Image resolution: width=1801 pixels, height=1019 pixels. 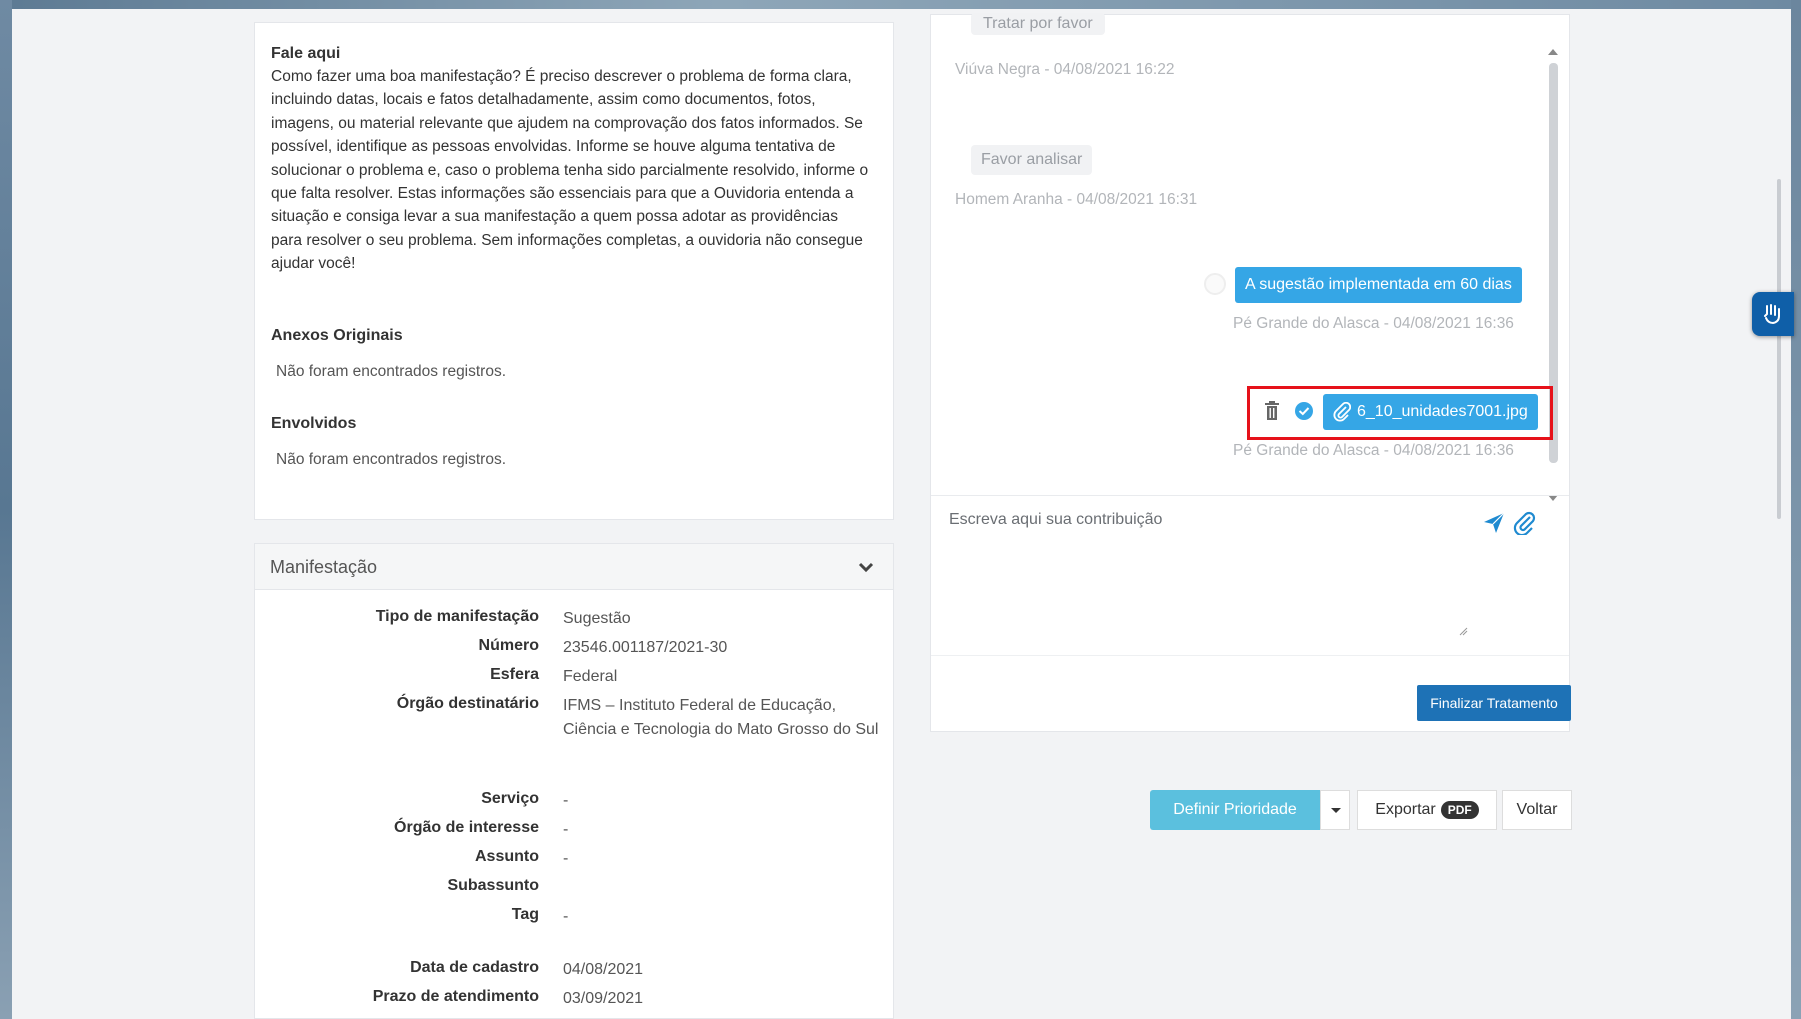 What do you see at coordinates (1038, 24) in the screenshot?
I see `chat-message: Tratar por favor` at bounding box center [1038, 24].